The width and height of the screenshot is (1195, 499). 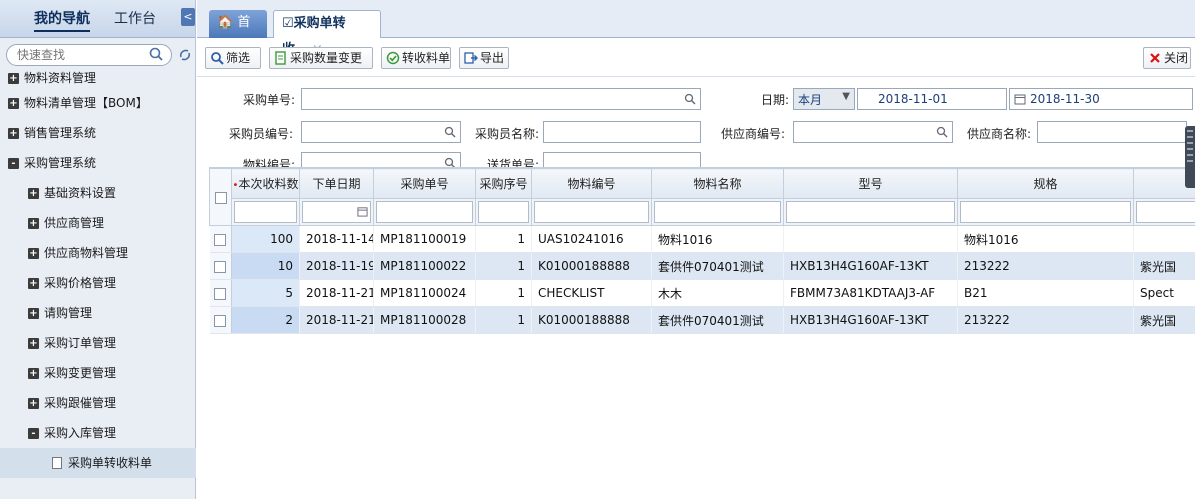 I want to click on column-header: 采购单号, so click(x=424, y=183).